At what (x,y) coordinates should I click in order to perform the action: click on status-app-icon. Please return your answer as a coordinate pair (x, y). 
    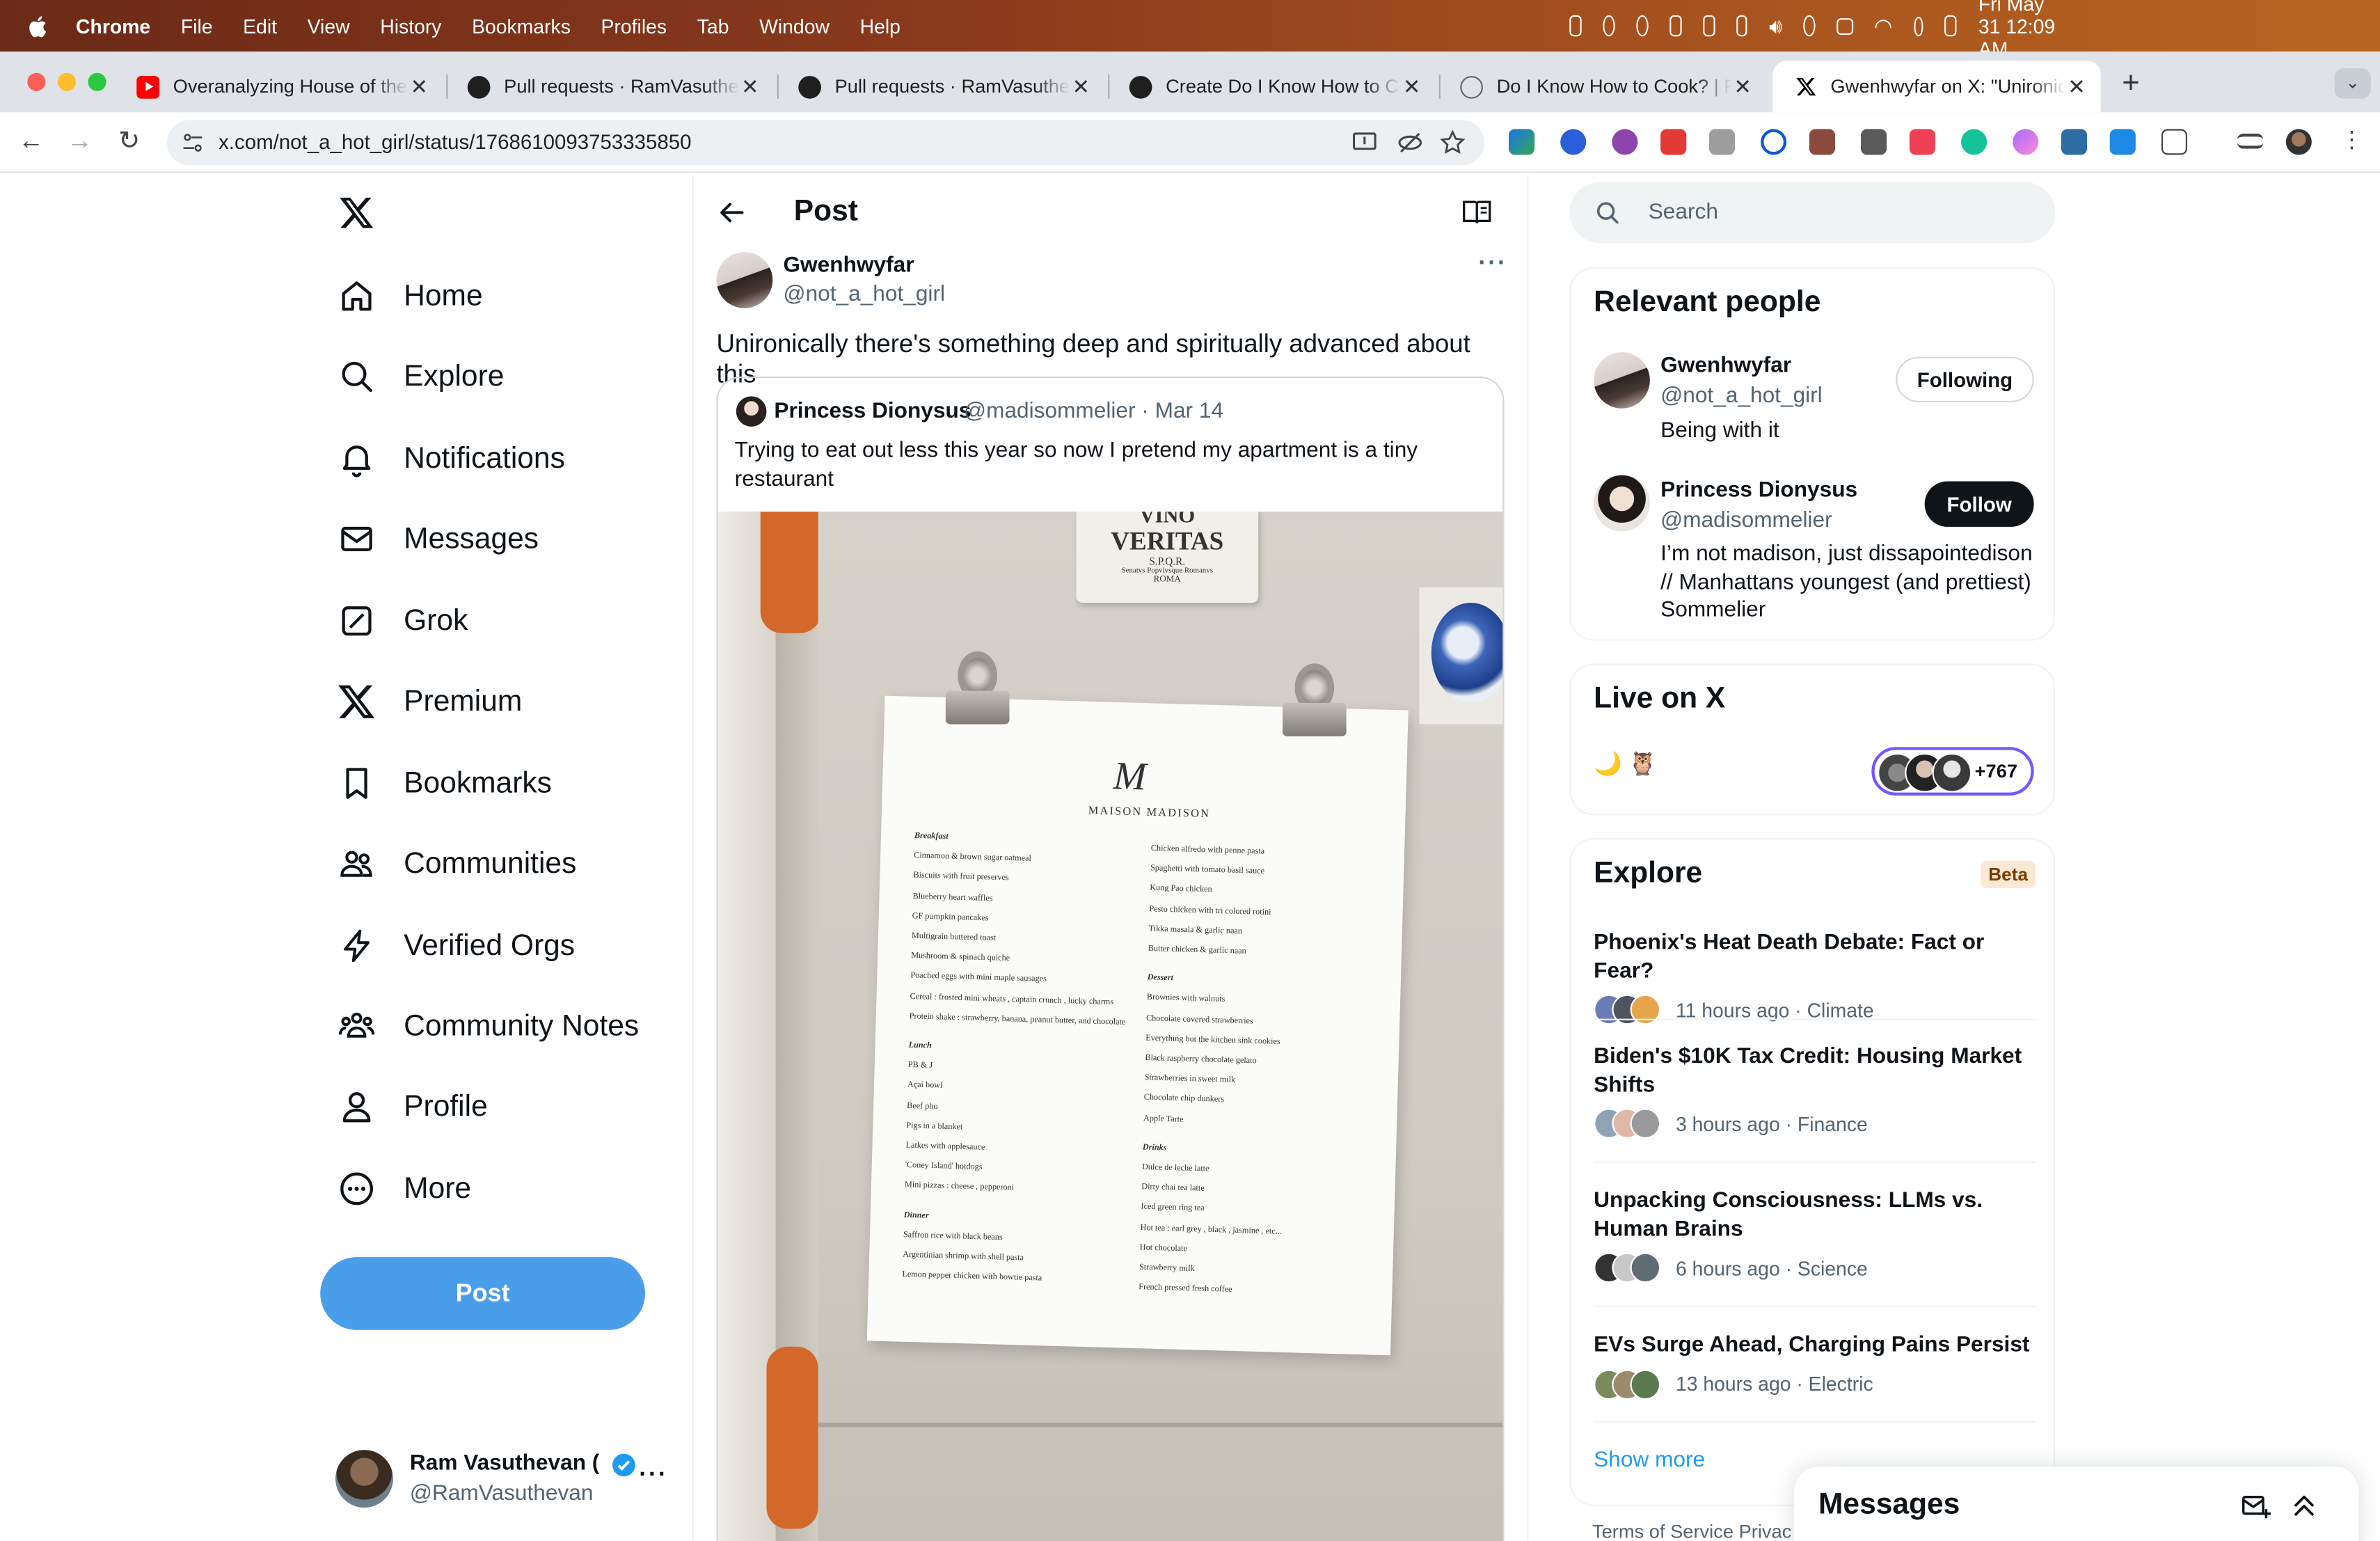
    Looking at the image, I should click on (1575, 26).